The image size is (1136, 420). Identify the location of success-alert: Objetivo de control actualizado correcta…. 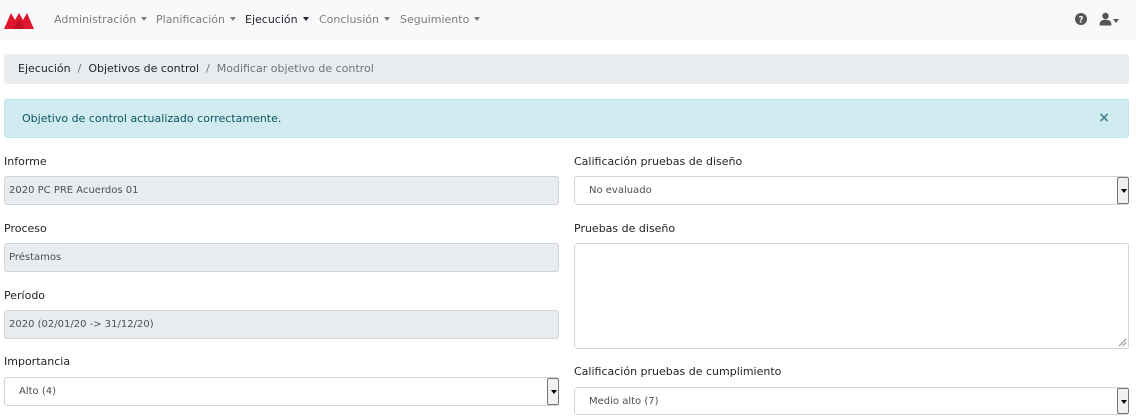
(566, 118).